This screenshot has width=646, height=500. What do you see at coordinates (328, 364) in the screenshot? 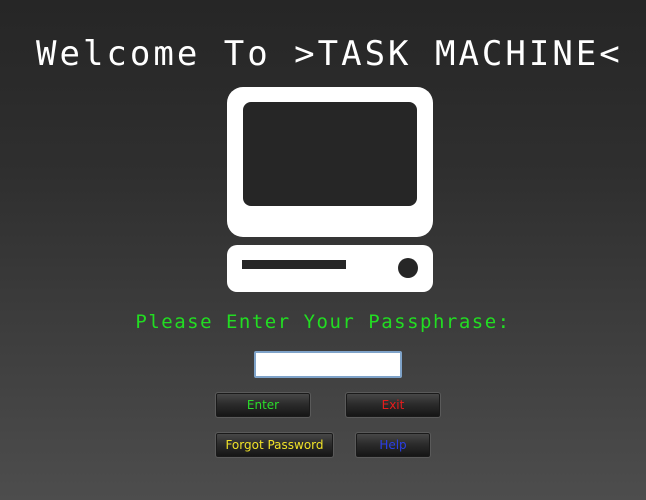
I see `passphrase-input` at bounding box center [328, 364].